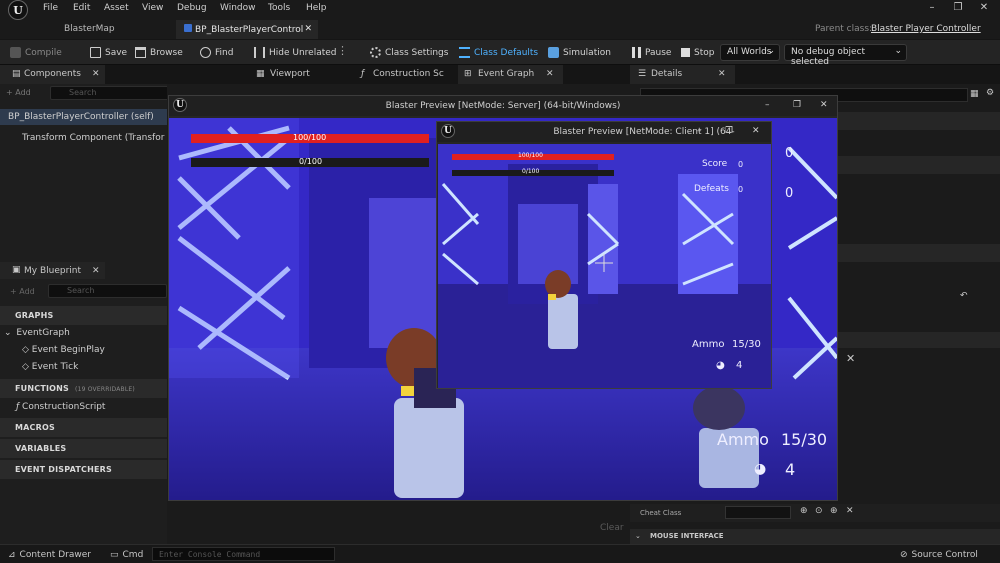 Image resolution: width=1000 pixels, height=563 pixels. I want to click on browse-button: Browse, so click(159, 52).